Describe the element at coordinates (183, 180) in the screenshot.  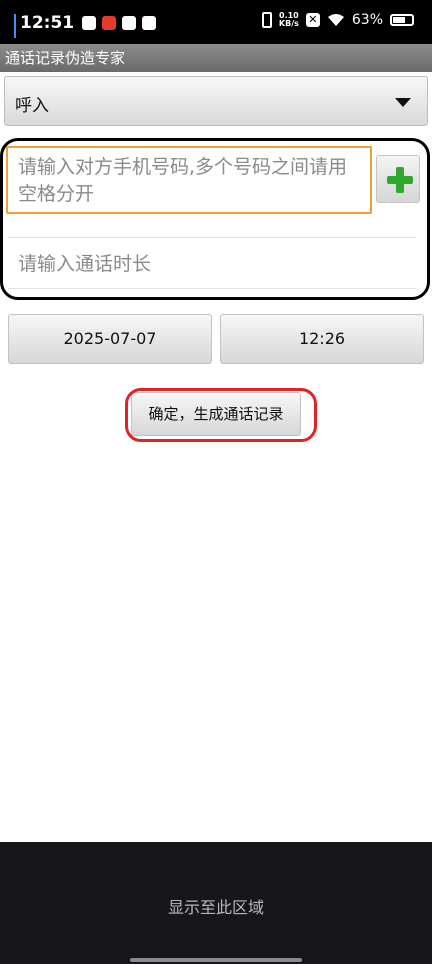
I see `phone-number-placeholder: 请输入对方手机号码,多个号码之间请用空格分开` at that location.